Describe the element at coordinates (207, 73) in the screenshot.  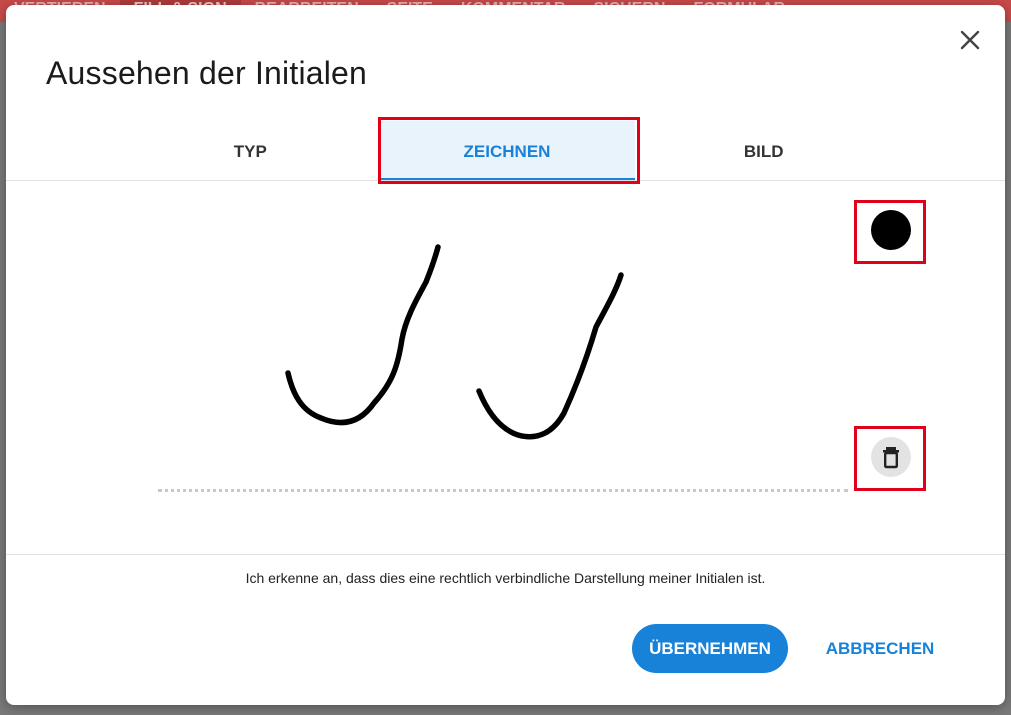
I see `dialog-title: Aussehen der Initialen` at that location.